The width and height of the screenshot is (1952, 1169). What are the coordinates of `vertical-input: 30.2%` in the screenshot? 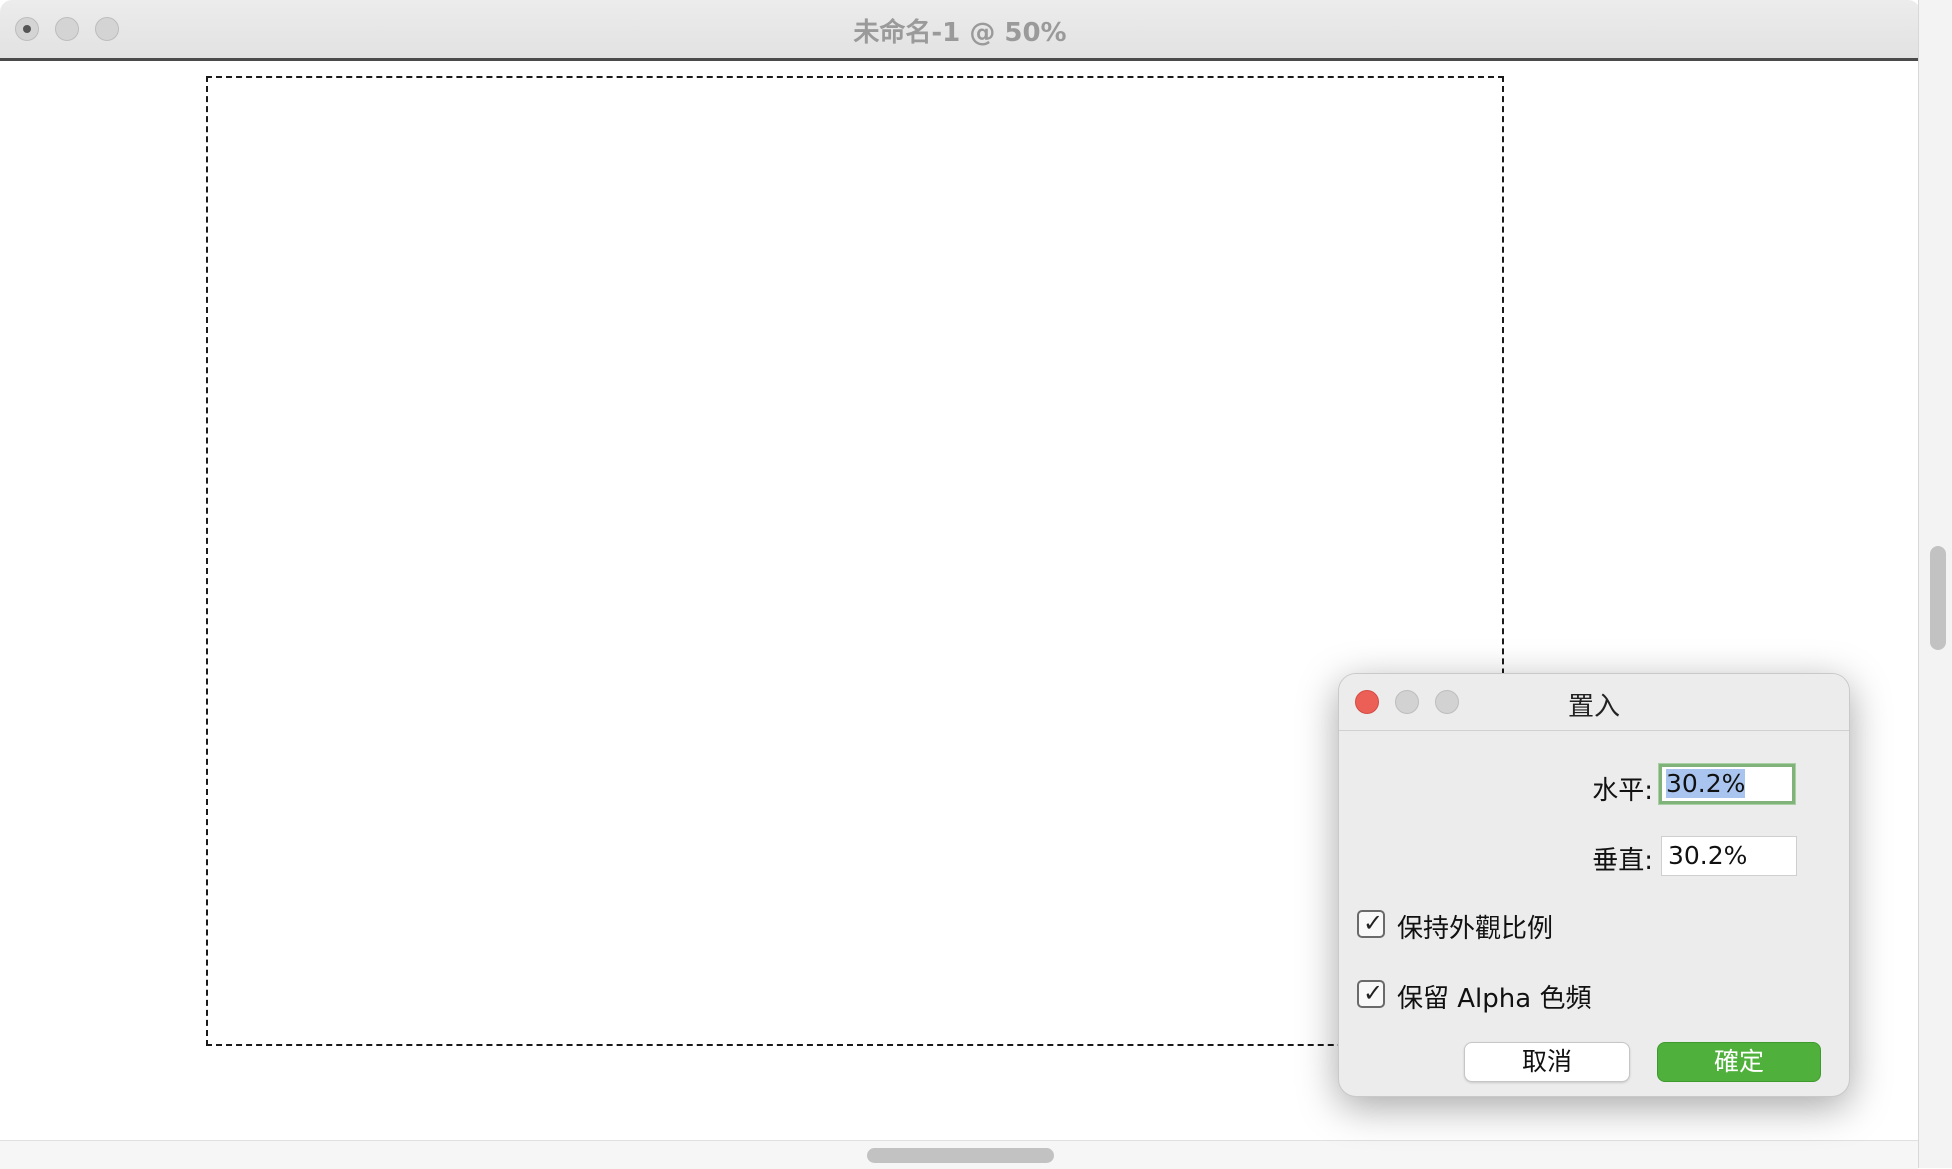 It's located at (1729, 856).